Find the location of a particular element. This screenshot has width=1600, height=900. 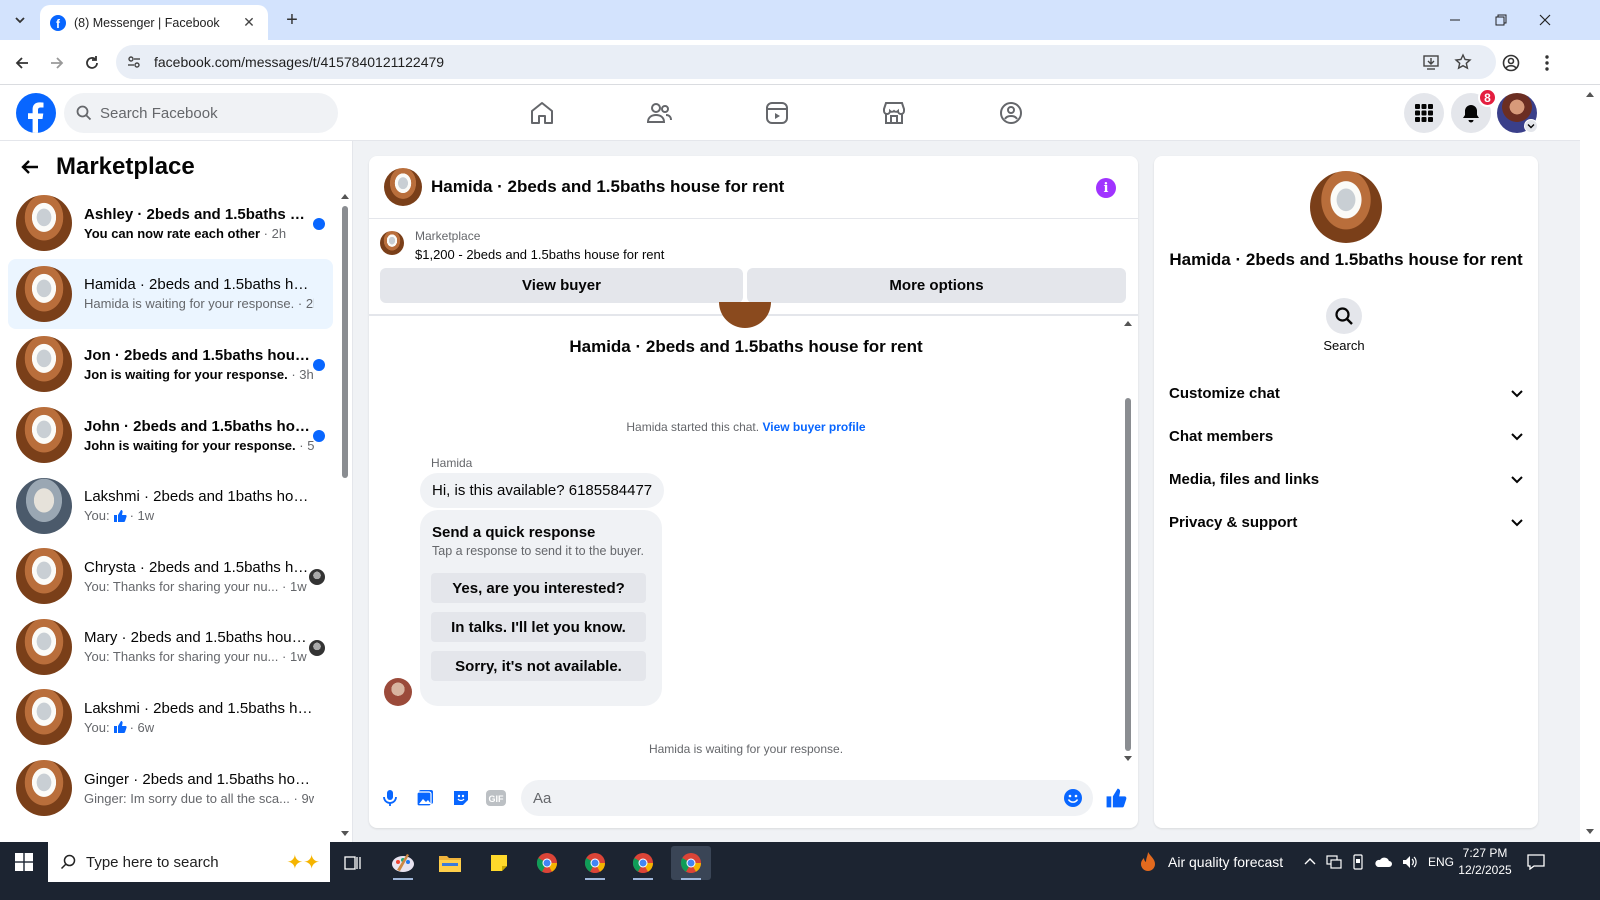

menu-grid-button is located at coordinates (1424, 113).